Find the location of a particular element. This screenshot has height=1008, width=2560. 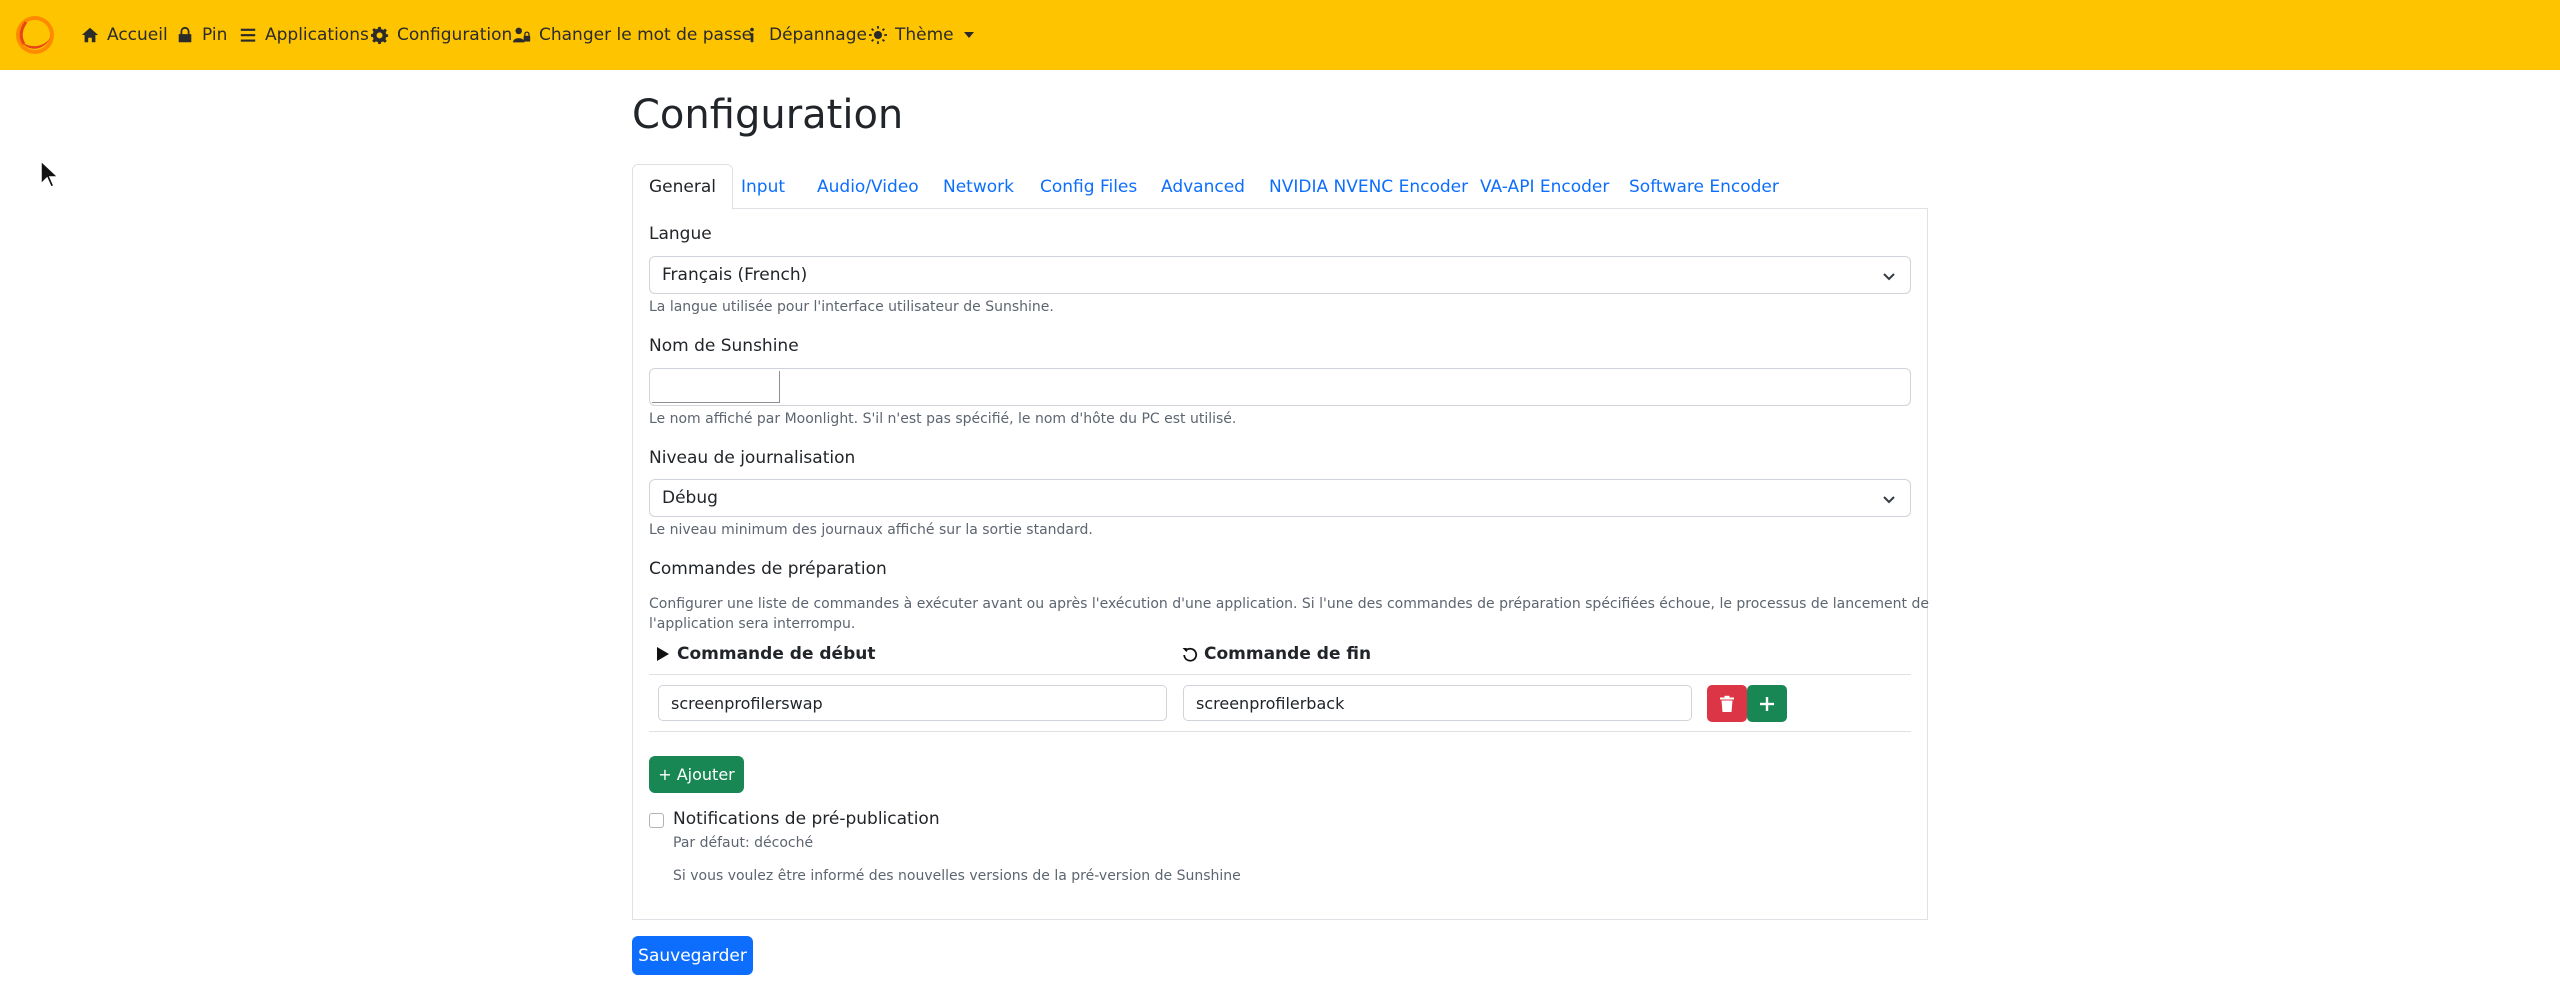

add-command-button: + Ajouter is located at coordinates (696, 774).